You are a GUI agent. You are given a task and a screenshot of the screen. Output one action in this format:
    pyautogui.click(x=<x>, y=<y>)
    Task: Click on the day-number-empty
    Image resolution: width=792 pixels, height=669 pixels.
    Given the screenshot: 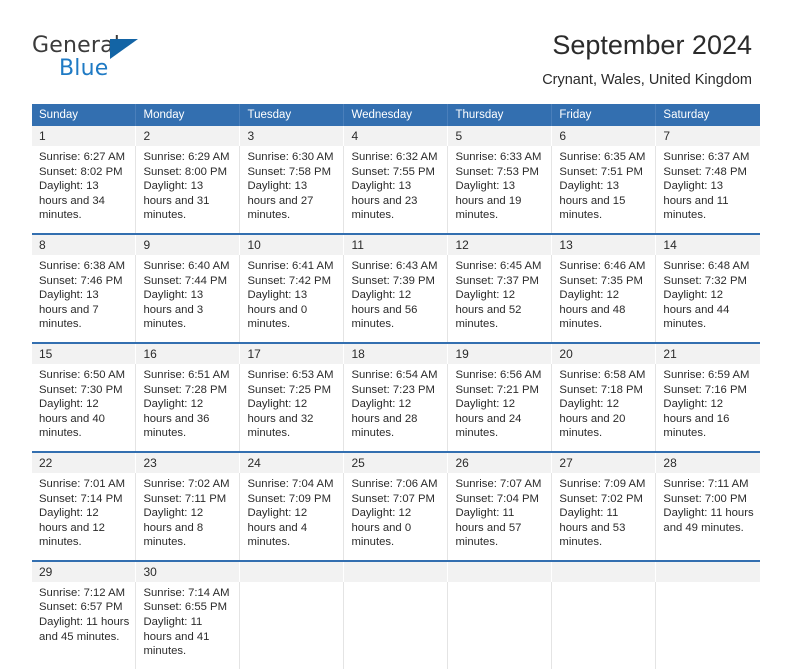 What is the action you would take?
    pyautogui.click(x=292, y=571)
    